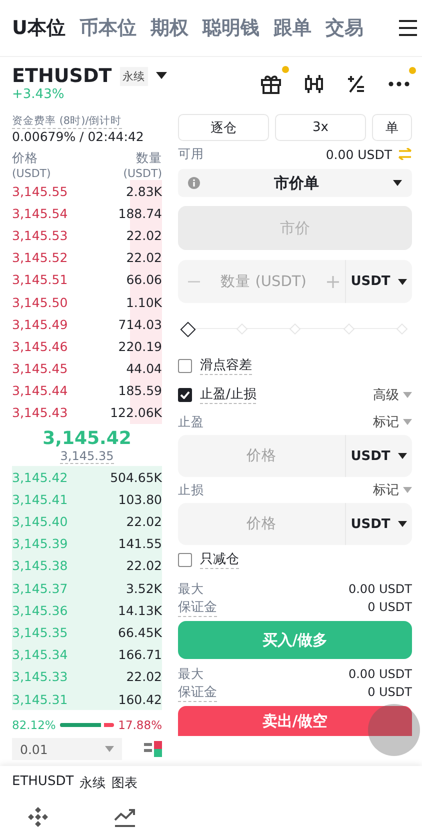 This screenshot has width=422, height=832. I want to click on market-tab: U本位, so click(39, 28).